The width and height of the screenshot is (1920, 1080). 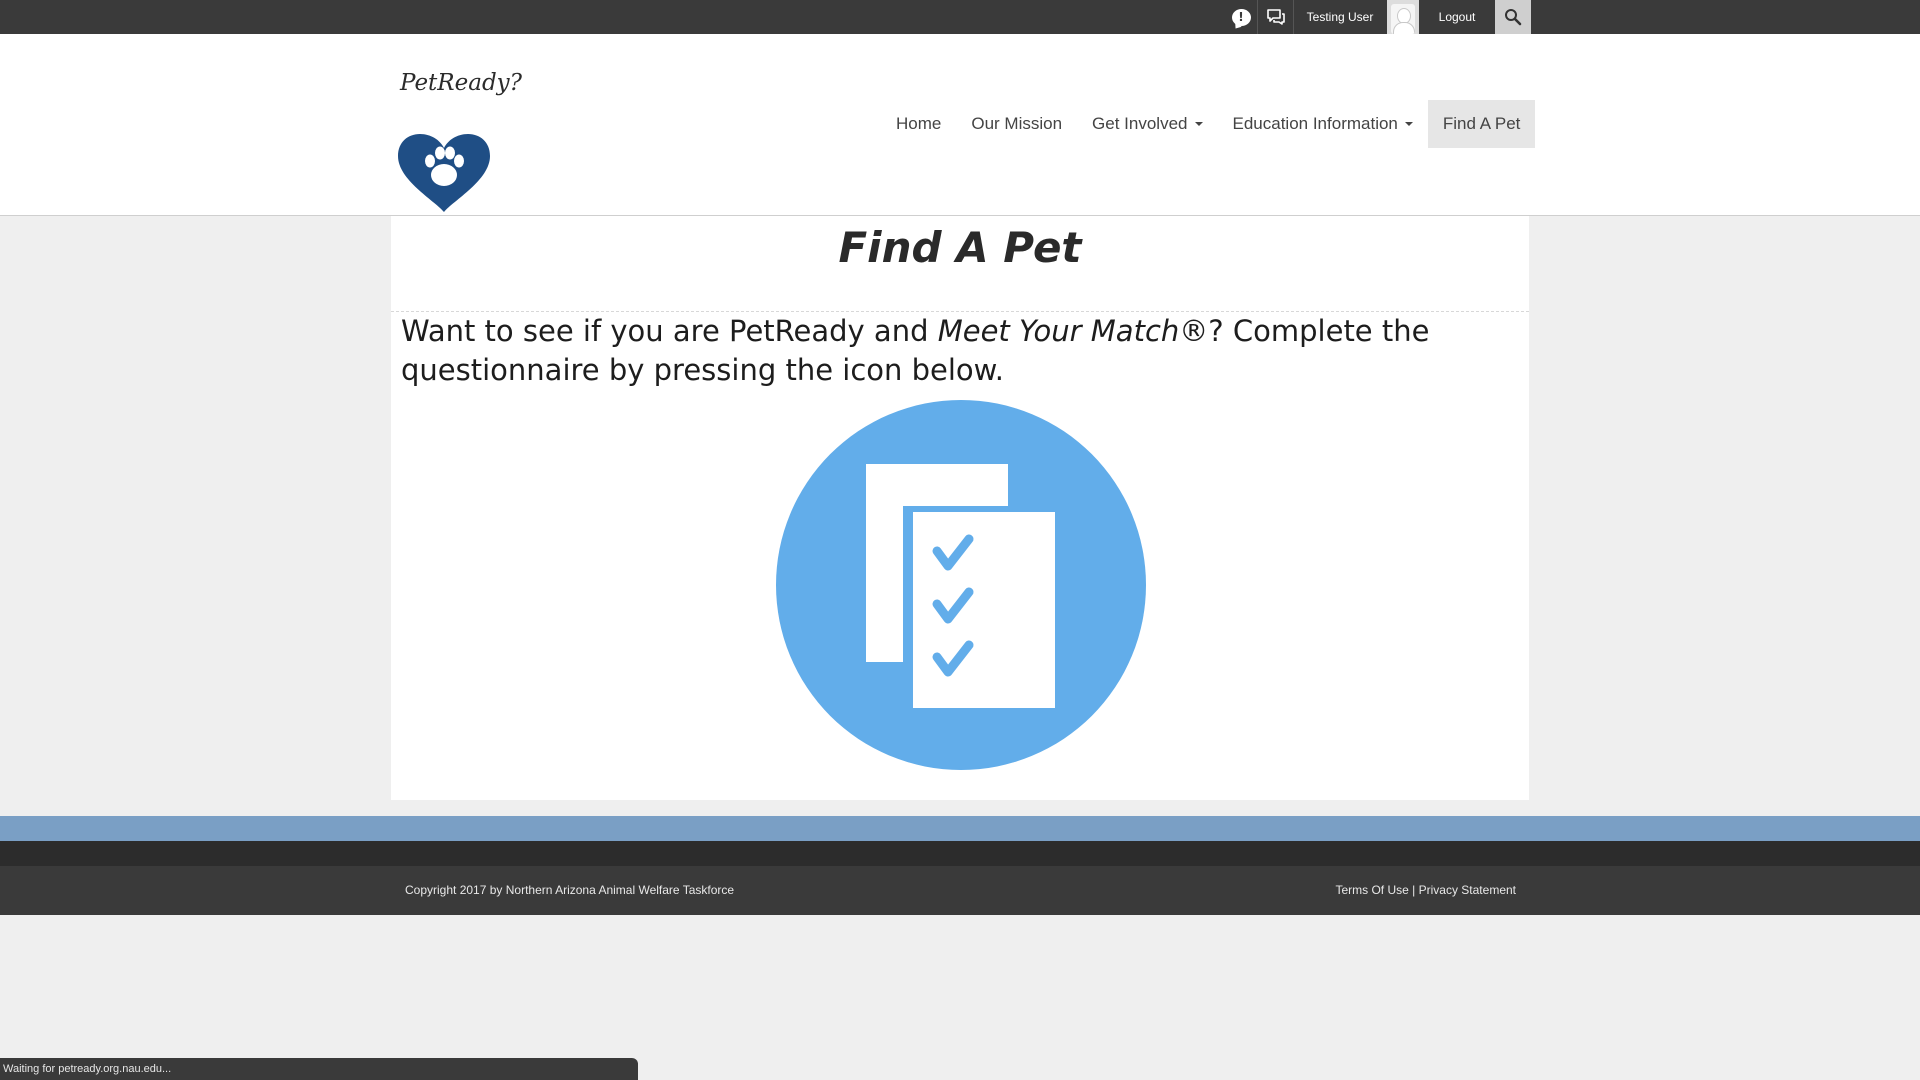 I want to click on messages-button, so click(x=1276, y=17).